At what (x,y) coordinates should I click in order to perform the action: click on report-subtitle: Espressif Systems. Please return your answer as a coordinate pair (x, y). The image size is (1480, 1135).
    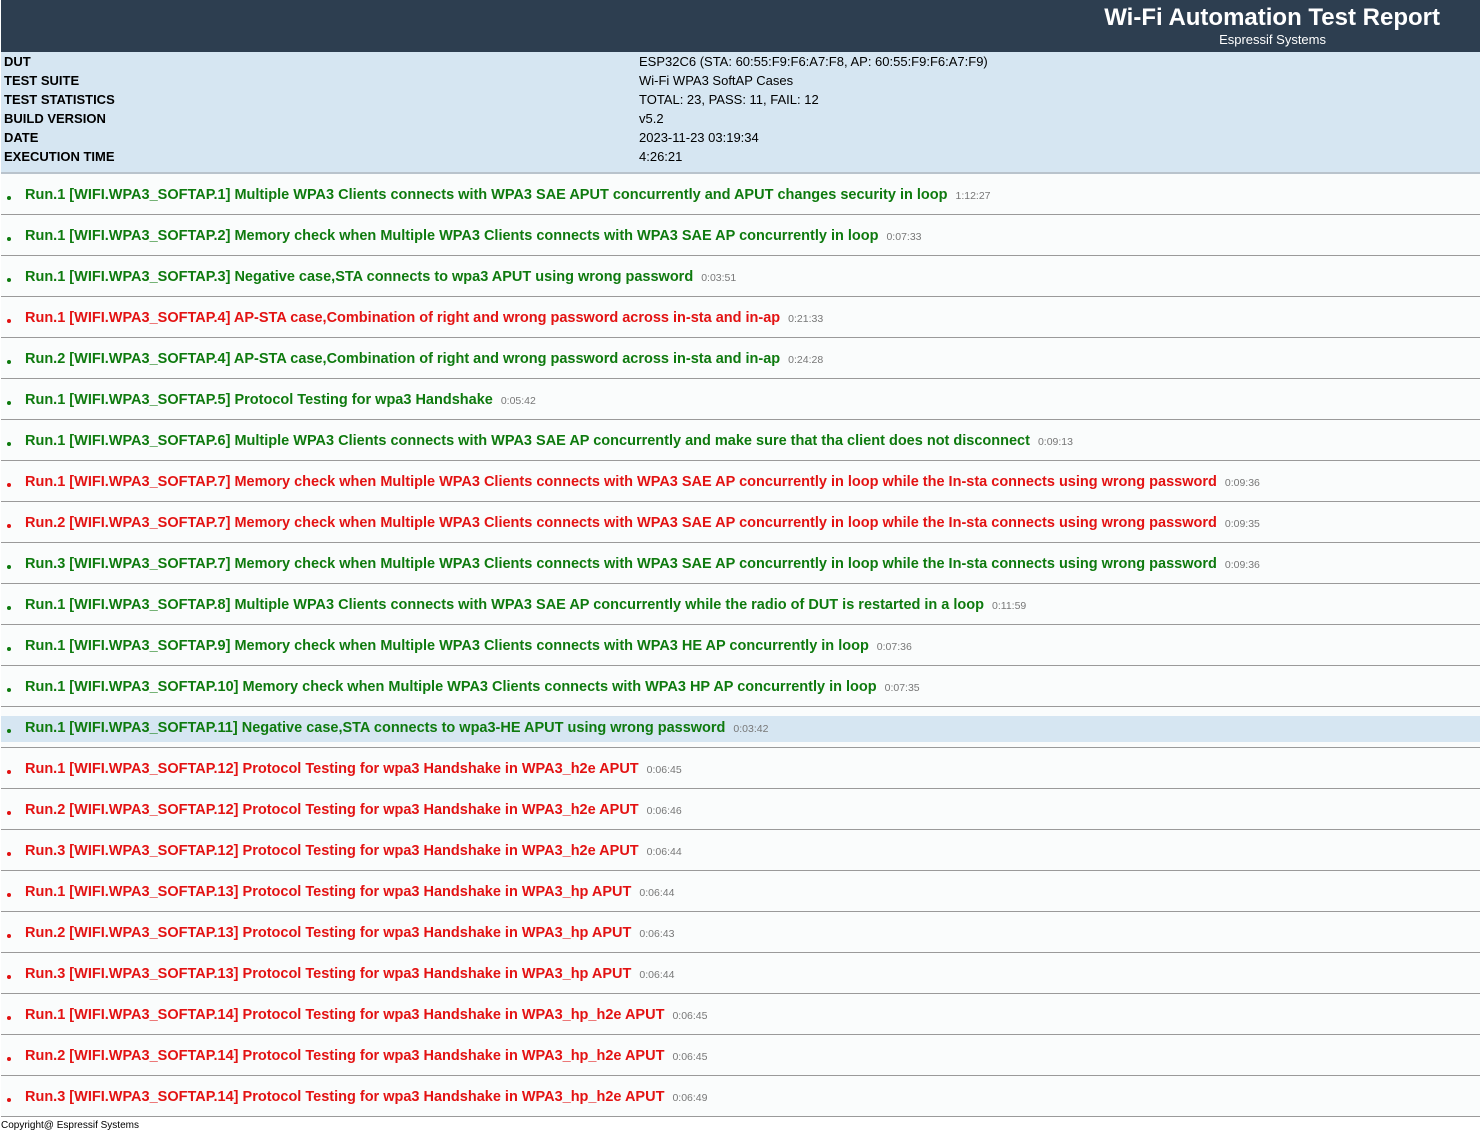
    Looking at the image, I should click on (1272, 39).